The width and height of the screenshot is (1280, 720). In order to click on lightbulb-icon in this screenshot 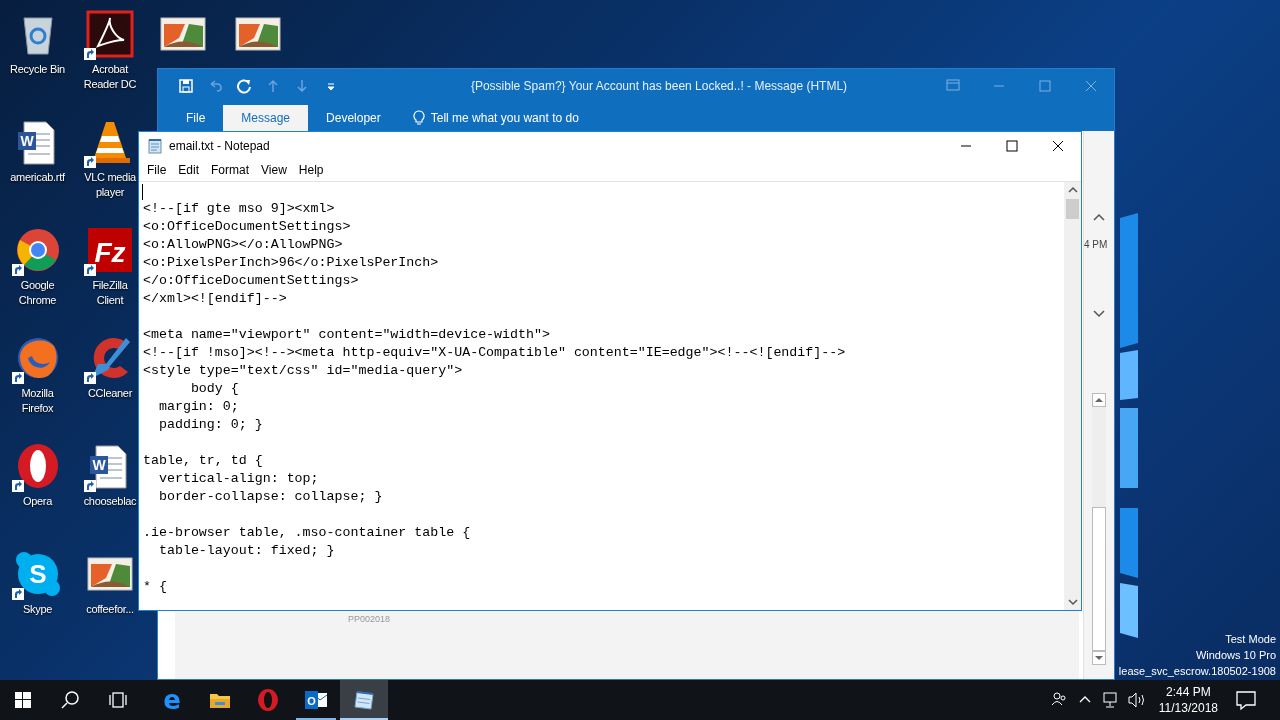, I will do `click(418, 118)`.